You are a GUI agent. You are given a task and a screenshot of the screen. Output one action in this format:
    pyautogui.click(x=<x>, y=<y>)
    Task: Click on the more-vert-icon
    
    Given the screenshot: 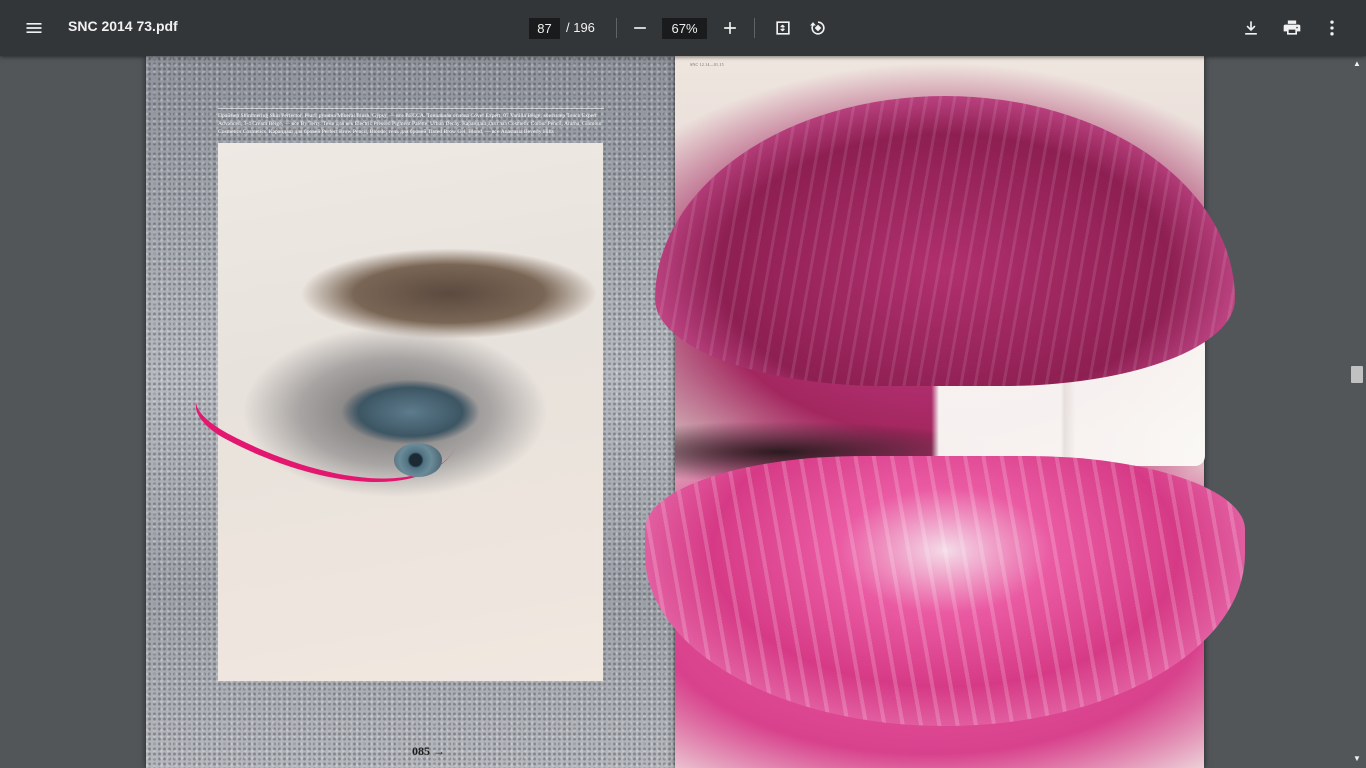 What is the action you would take?
    pyautogui.click(x=1332, y=28)
    